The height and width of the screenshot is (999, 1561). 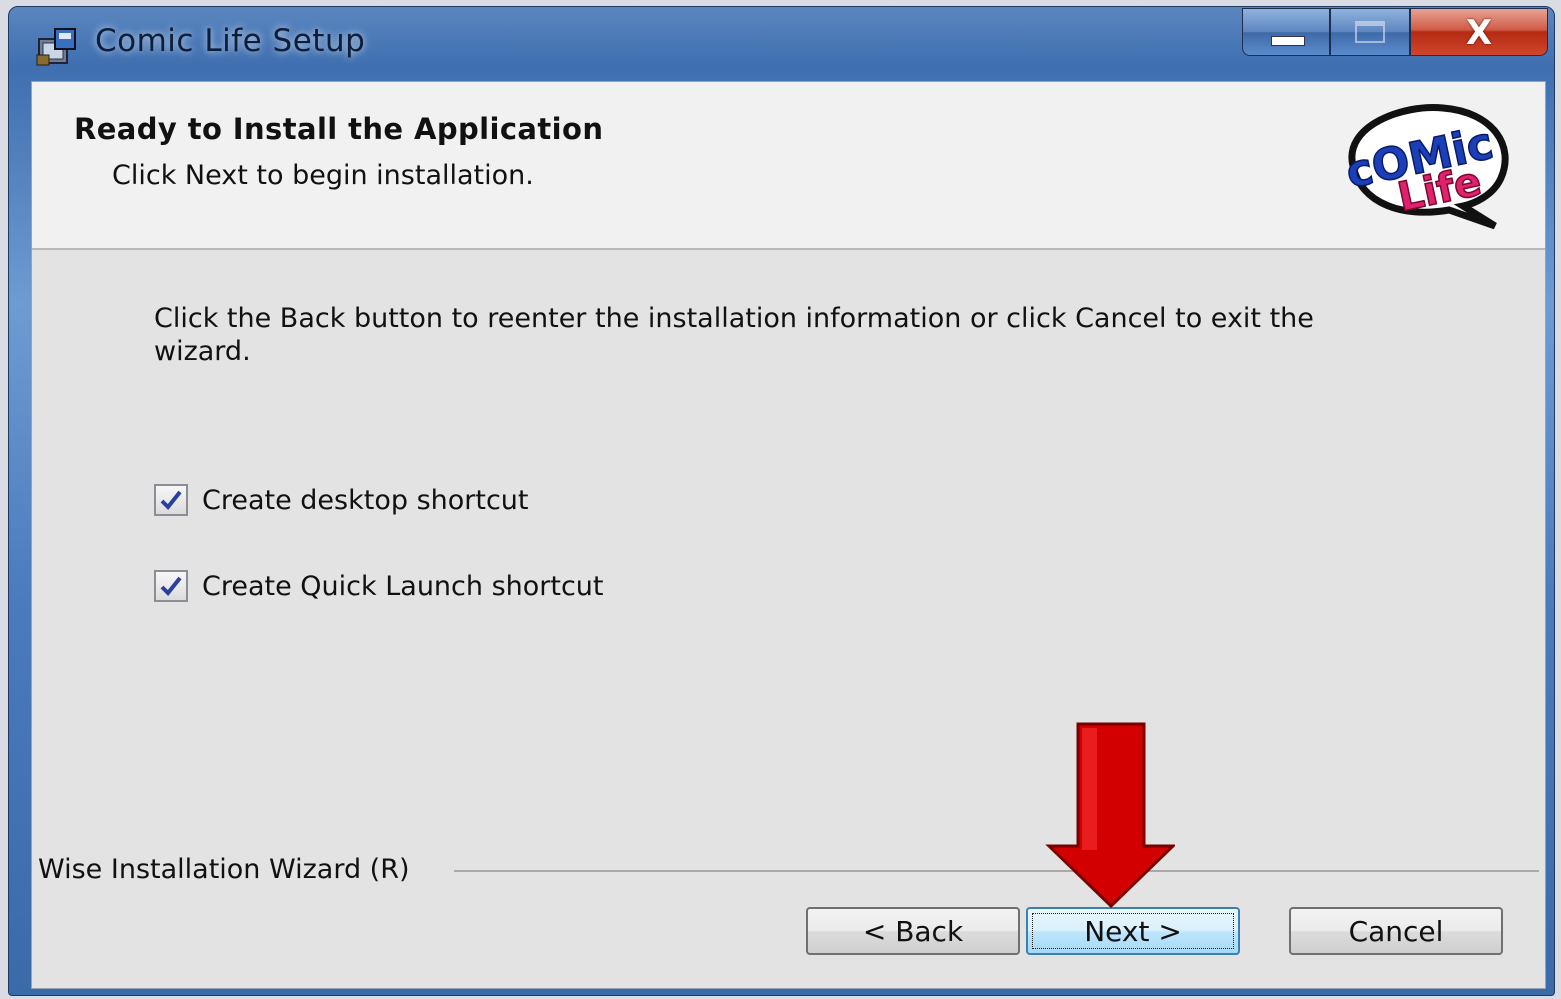 I want to click on wizard-brand-label: Wise Installation Wizard (R), so click(x=233, y=869).